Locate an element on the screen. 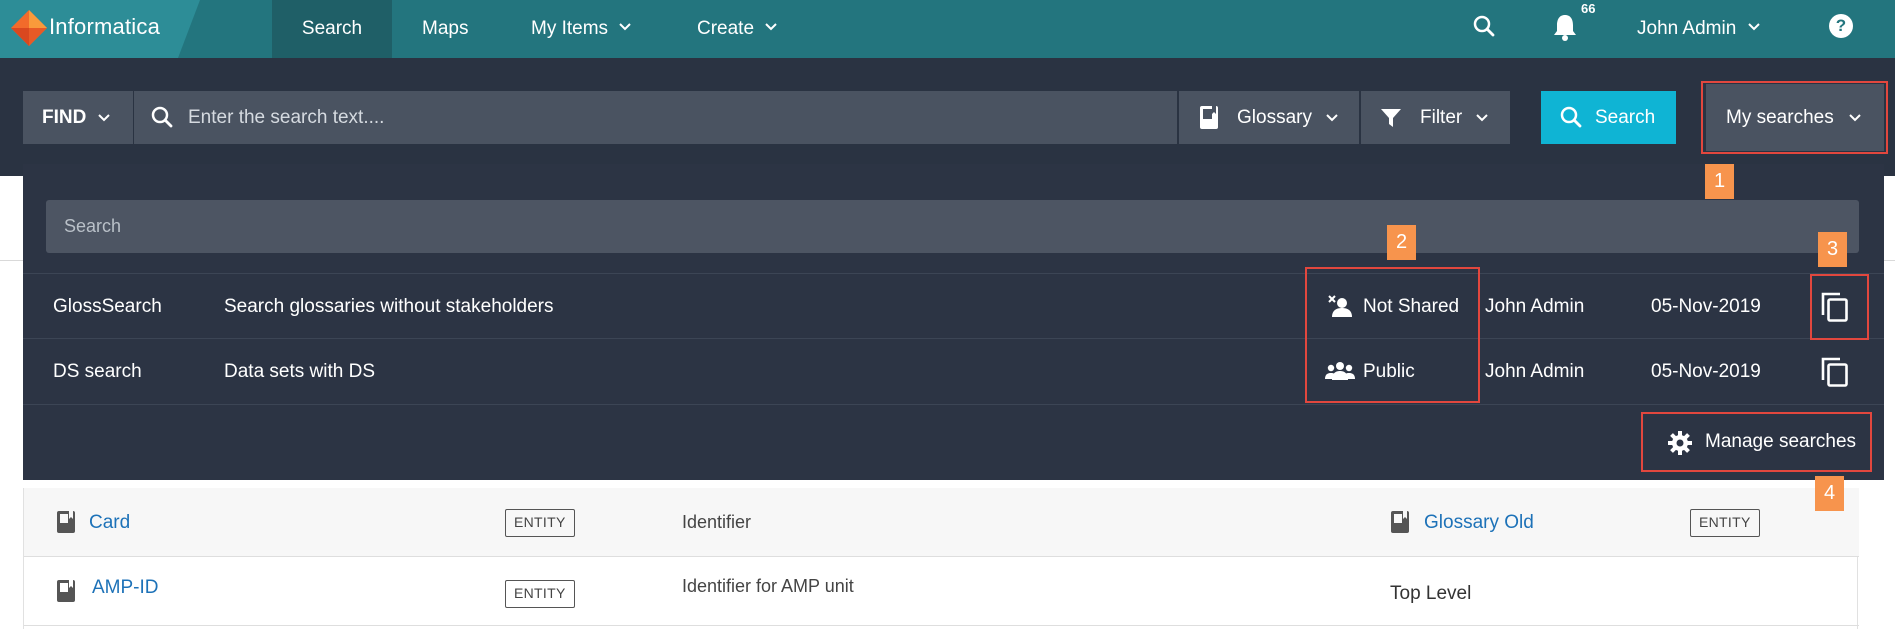 The image size is (1895, 629). nav-create: Create is located at coordinates (737, 29).